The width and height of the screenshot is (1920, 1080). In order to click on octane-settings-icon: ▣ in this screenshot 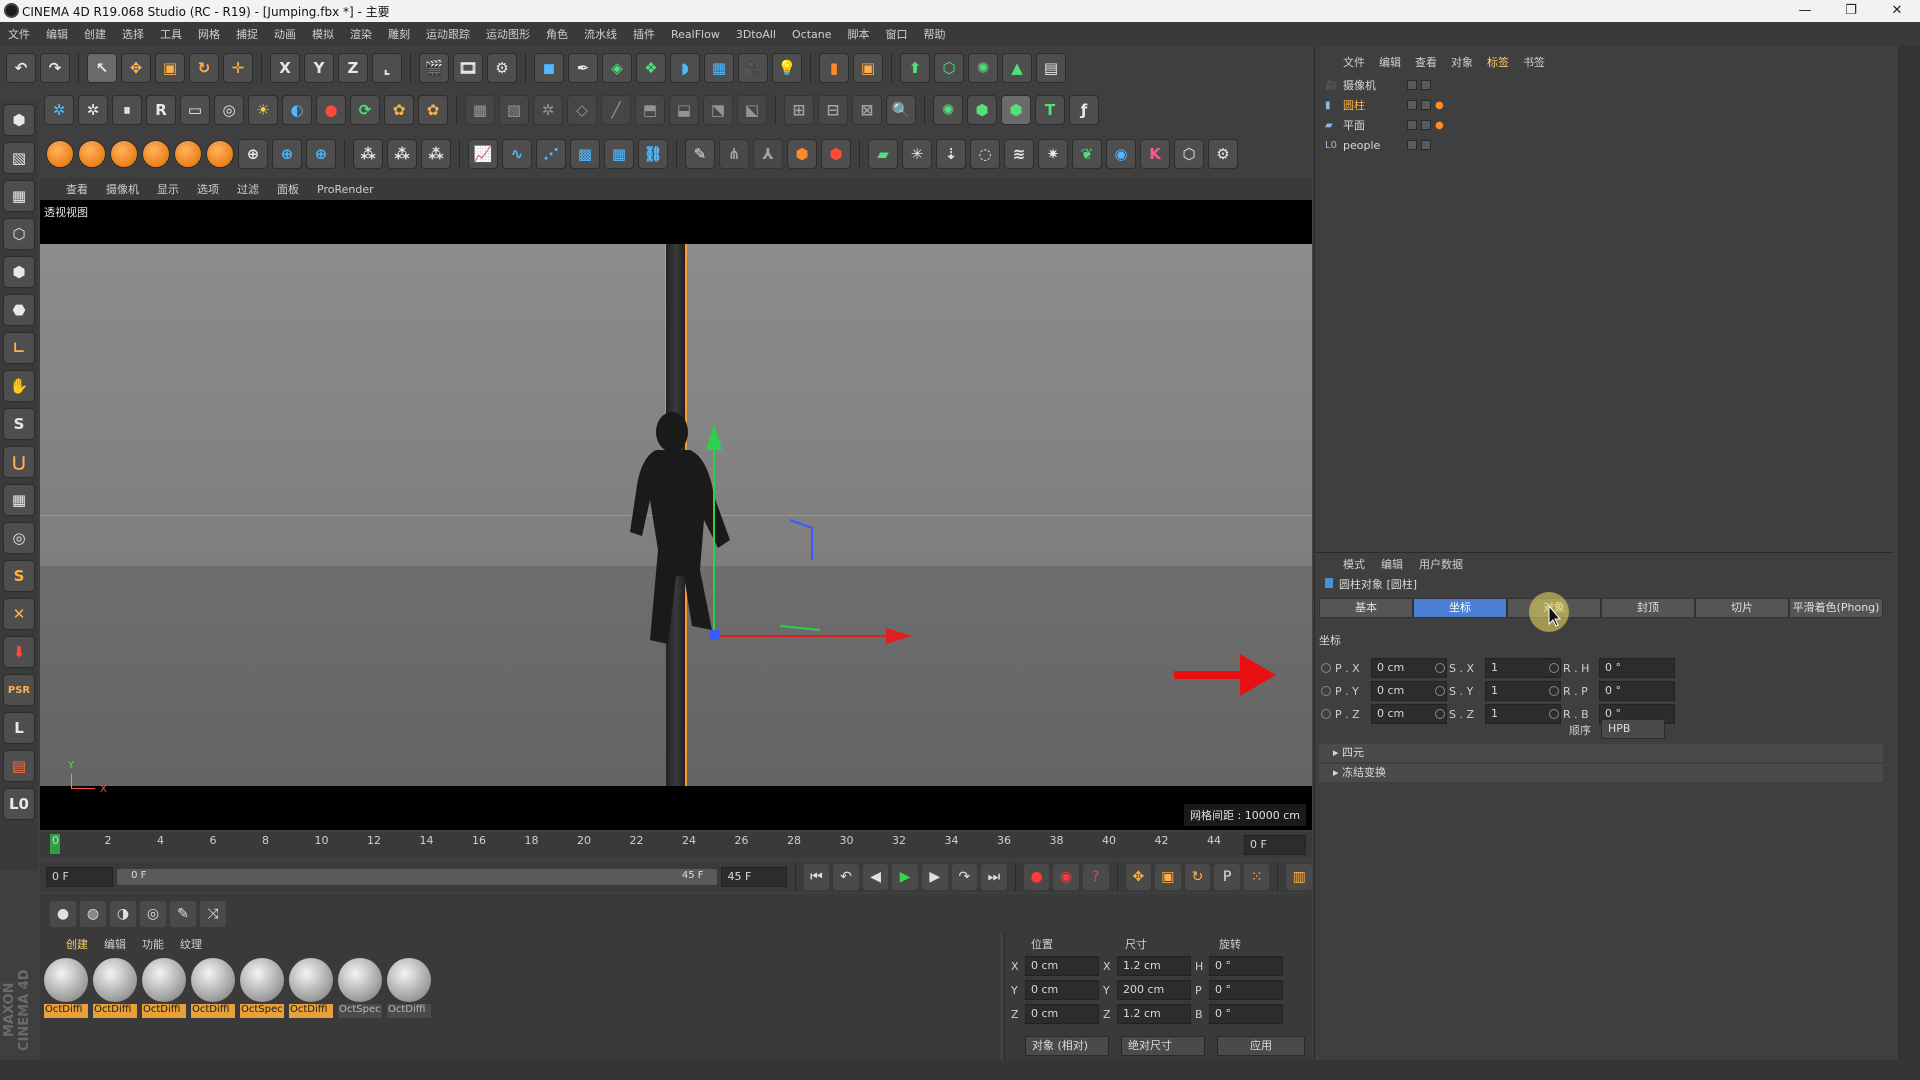, I will do `click(868, 68)`.